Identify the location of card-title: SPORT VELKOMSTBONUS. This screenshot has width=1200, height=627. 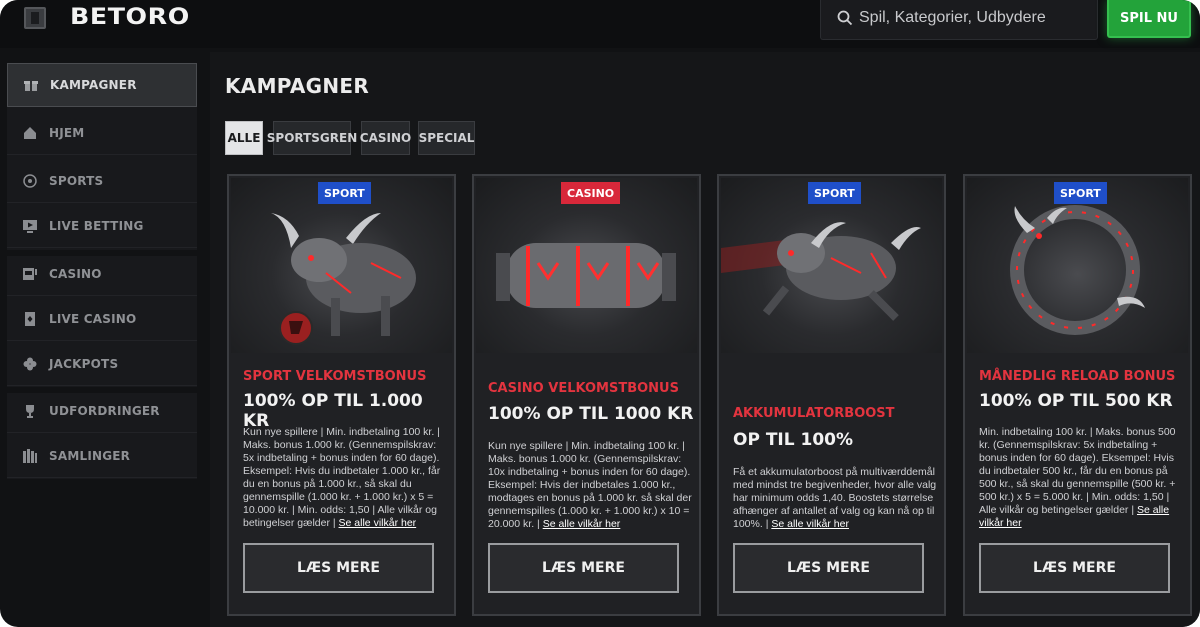
(335, 376).